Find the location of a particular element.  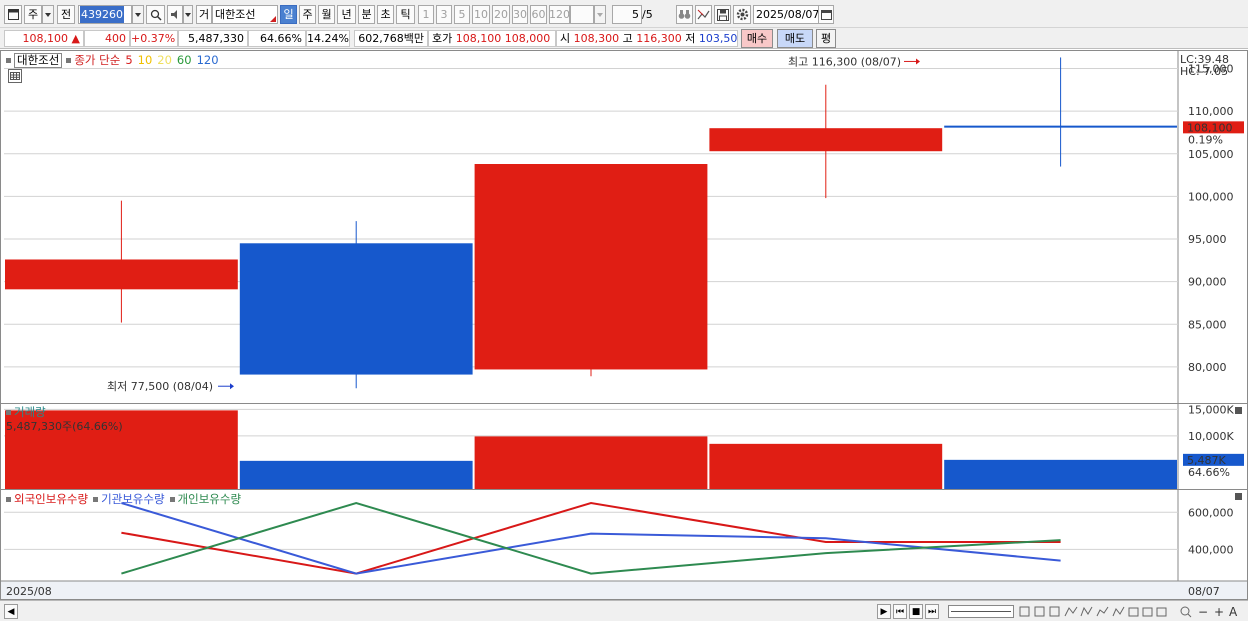

period-tab-6: 틱 is located at coordinates (405, 14).